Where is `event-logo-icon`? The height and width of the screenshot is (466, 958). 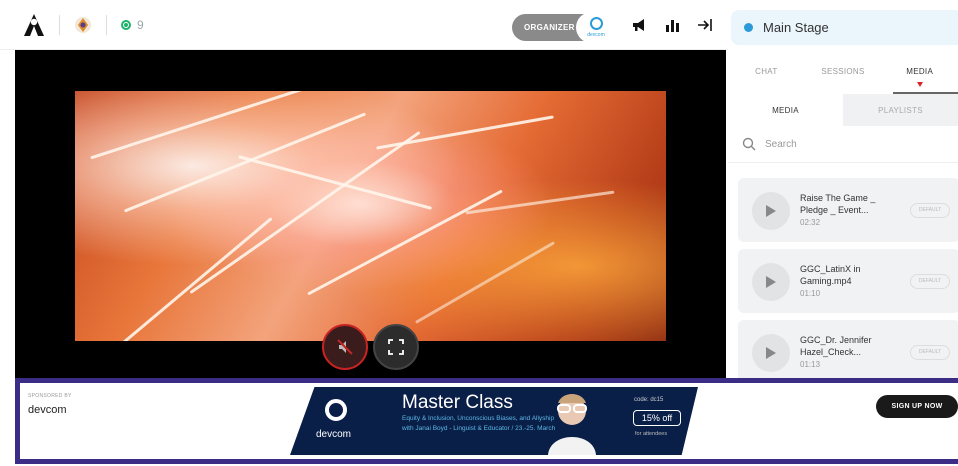 event-logo-icon is located at coordinates (83, 25).